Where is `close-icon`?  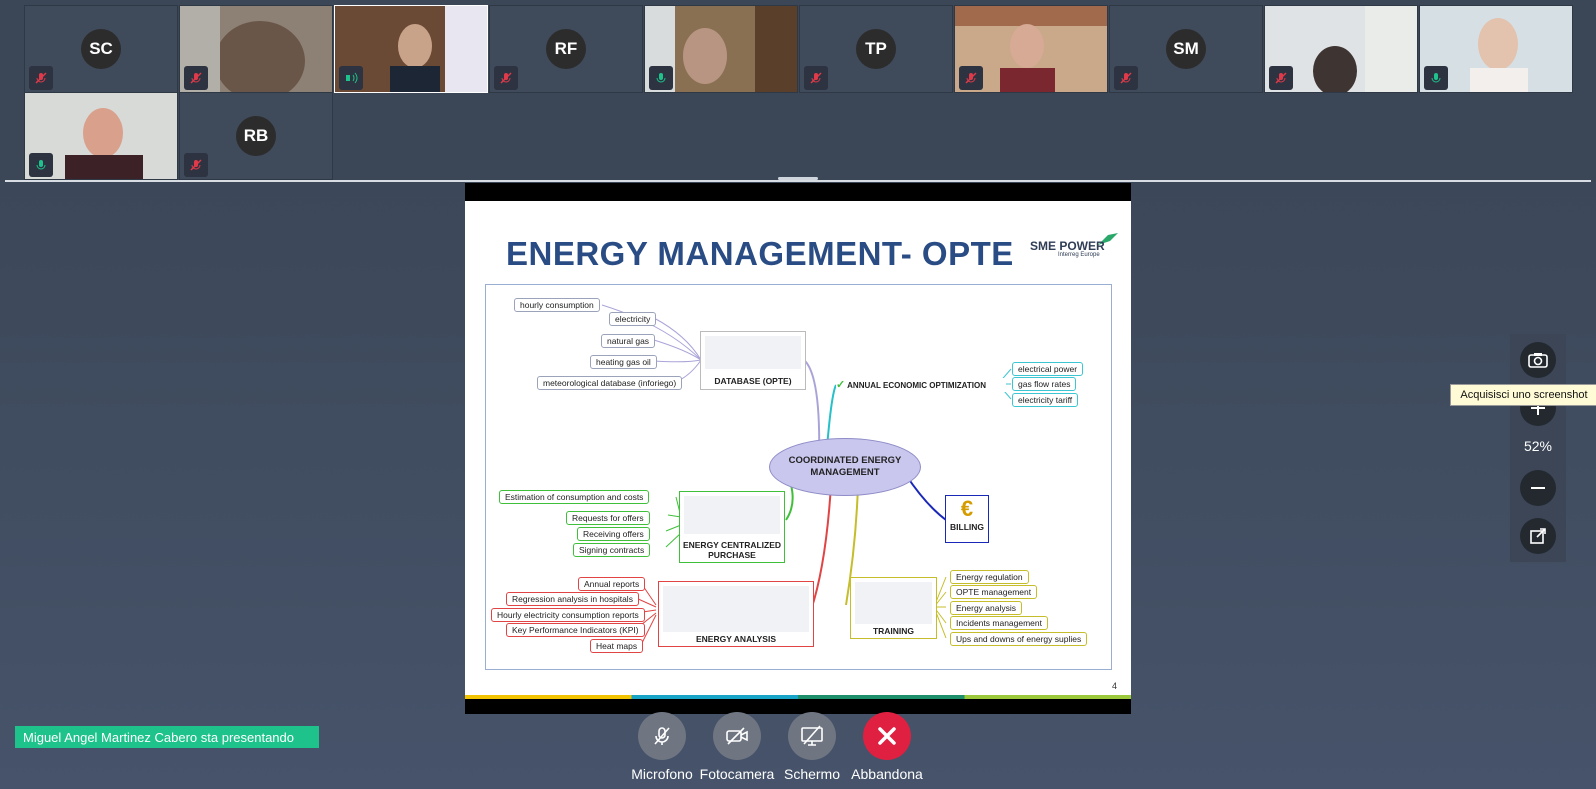
close-icon is located at coordinates (887, 736).